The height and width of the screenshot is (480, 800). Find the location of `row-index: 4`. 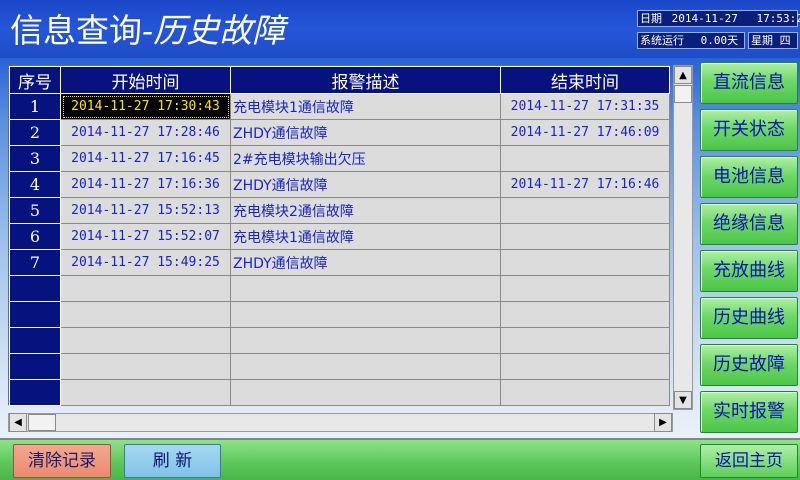

row-index: 4 is located at coordinates (35, 184).